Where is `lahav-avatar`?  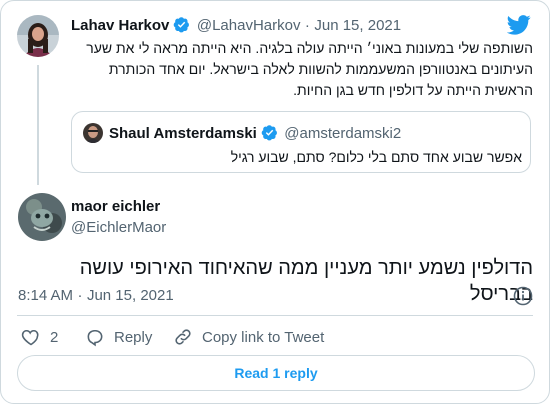
lahav-avatar is located at coordinates (38, 36).